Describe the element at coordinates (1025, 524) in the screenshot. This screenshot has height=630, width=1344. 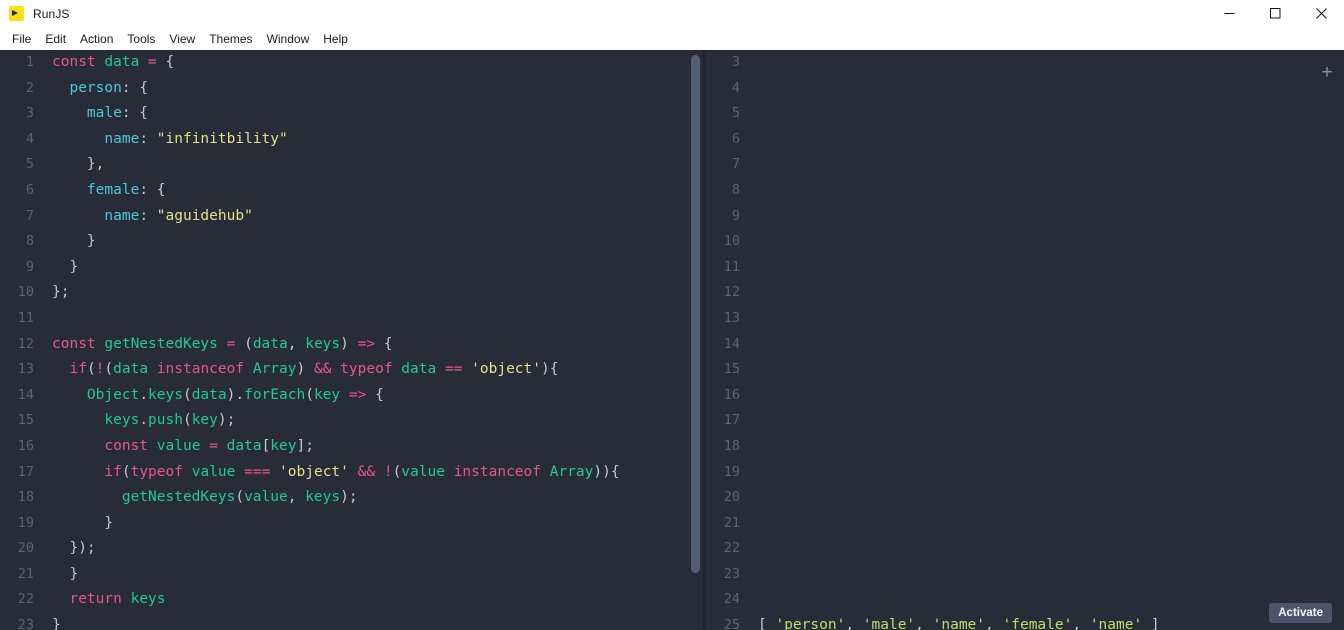
I see `code-line: 21` at that location.